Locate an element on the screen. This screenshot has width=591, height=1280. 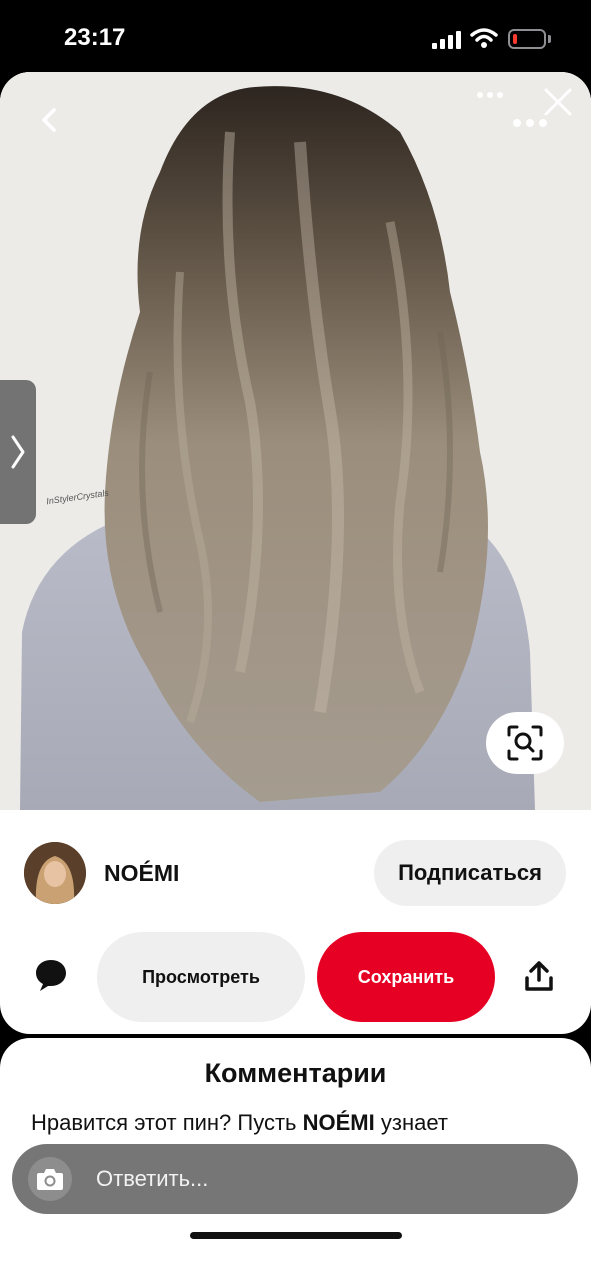
follow-button: Подписаться is located at coordinates (470, 873).